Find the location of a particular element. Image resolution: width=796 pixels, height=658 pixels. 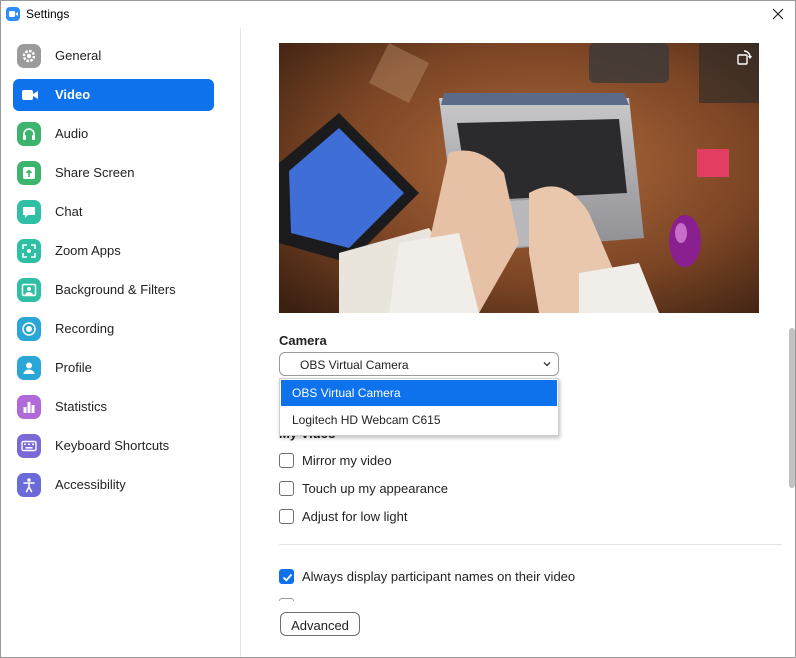

camera-select-value: OBS Virtual Camera is located at coordinates (354, 365).